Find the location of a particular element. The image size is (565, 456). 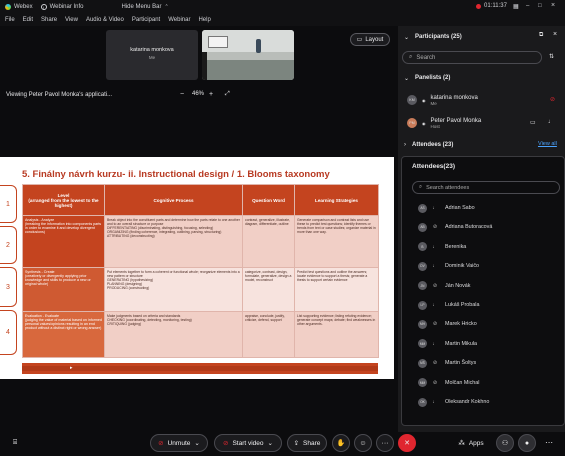

menu-help: Help is located at coordinates (204, 20).